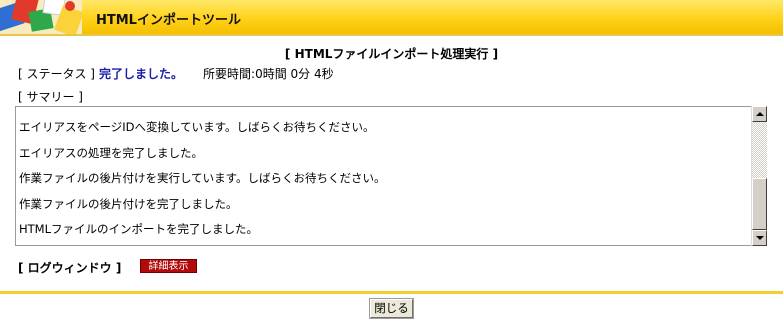  I want to click on elapsed-value: 0時間 0分 4秒, so click(294, 74).